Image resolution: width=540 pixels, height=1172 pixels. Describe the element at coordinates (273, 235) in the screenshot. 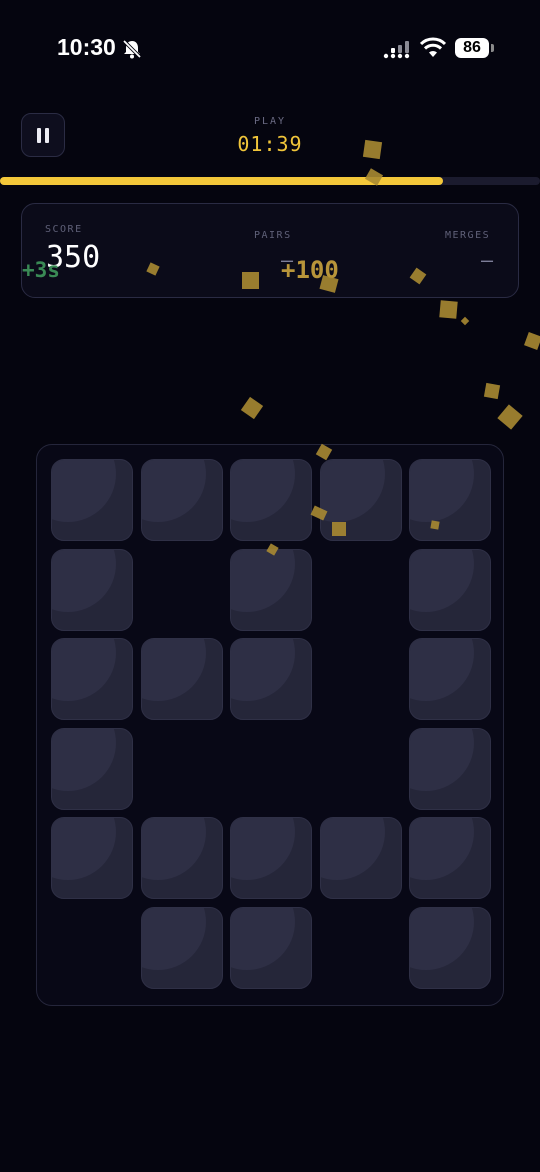

I see `pairs-label: PAIRS` at that location.